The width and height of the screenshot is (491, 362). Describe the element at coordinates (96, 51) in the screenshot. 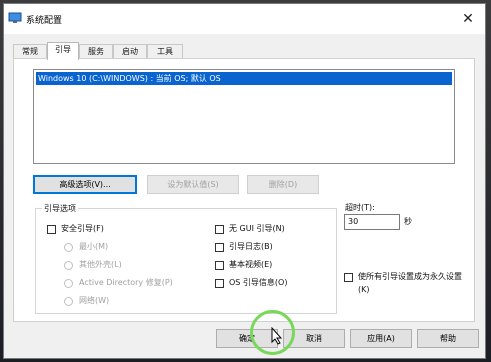

I see `tab-services: 服务` at that location.